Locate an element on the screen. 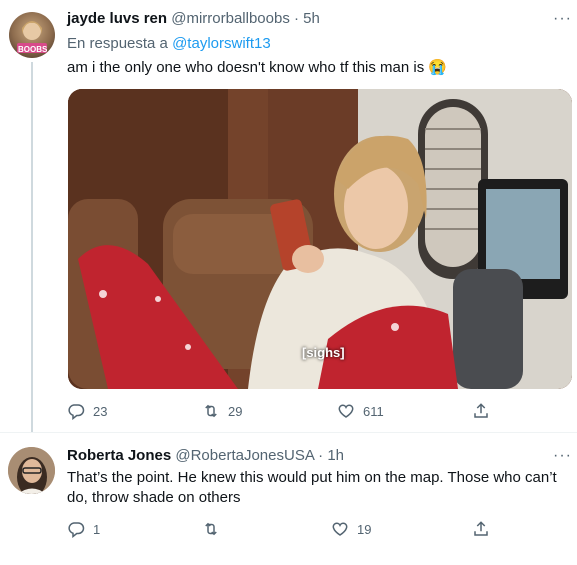  retweet-count: 29 is located at coordinates (235, 411).